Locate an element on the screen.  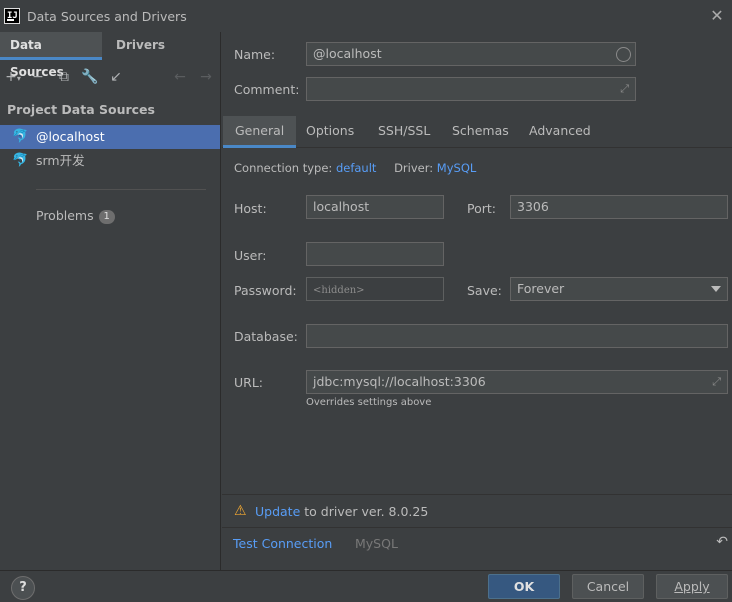
settings-tabs: General Options SSH/SSL Schemas Advanced is located at coordinates (477, 132).